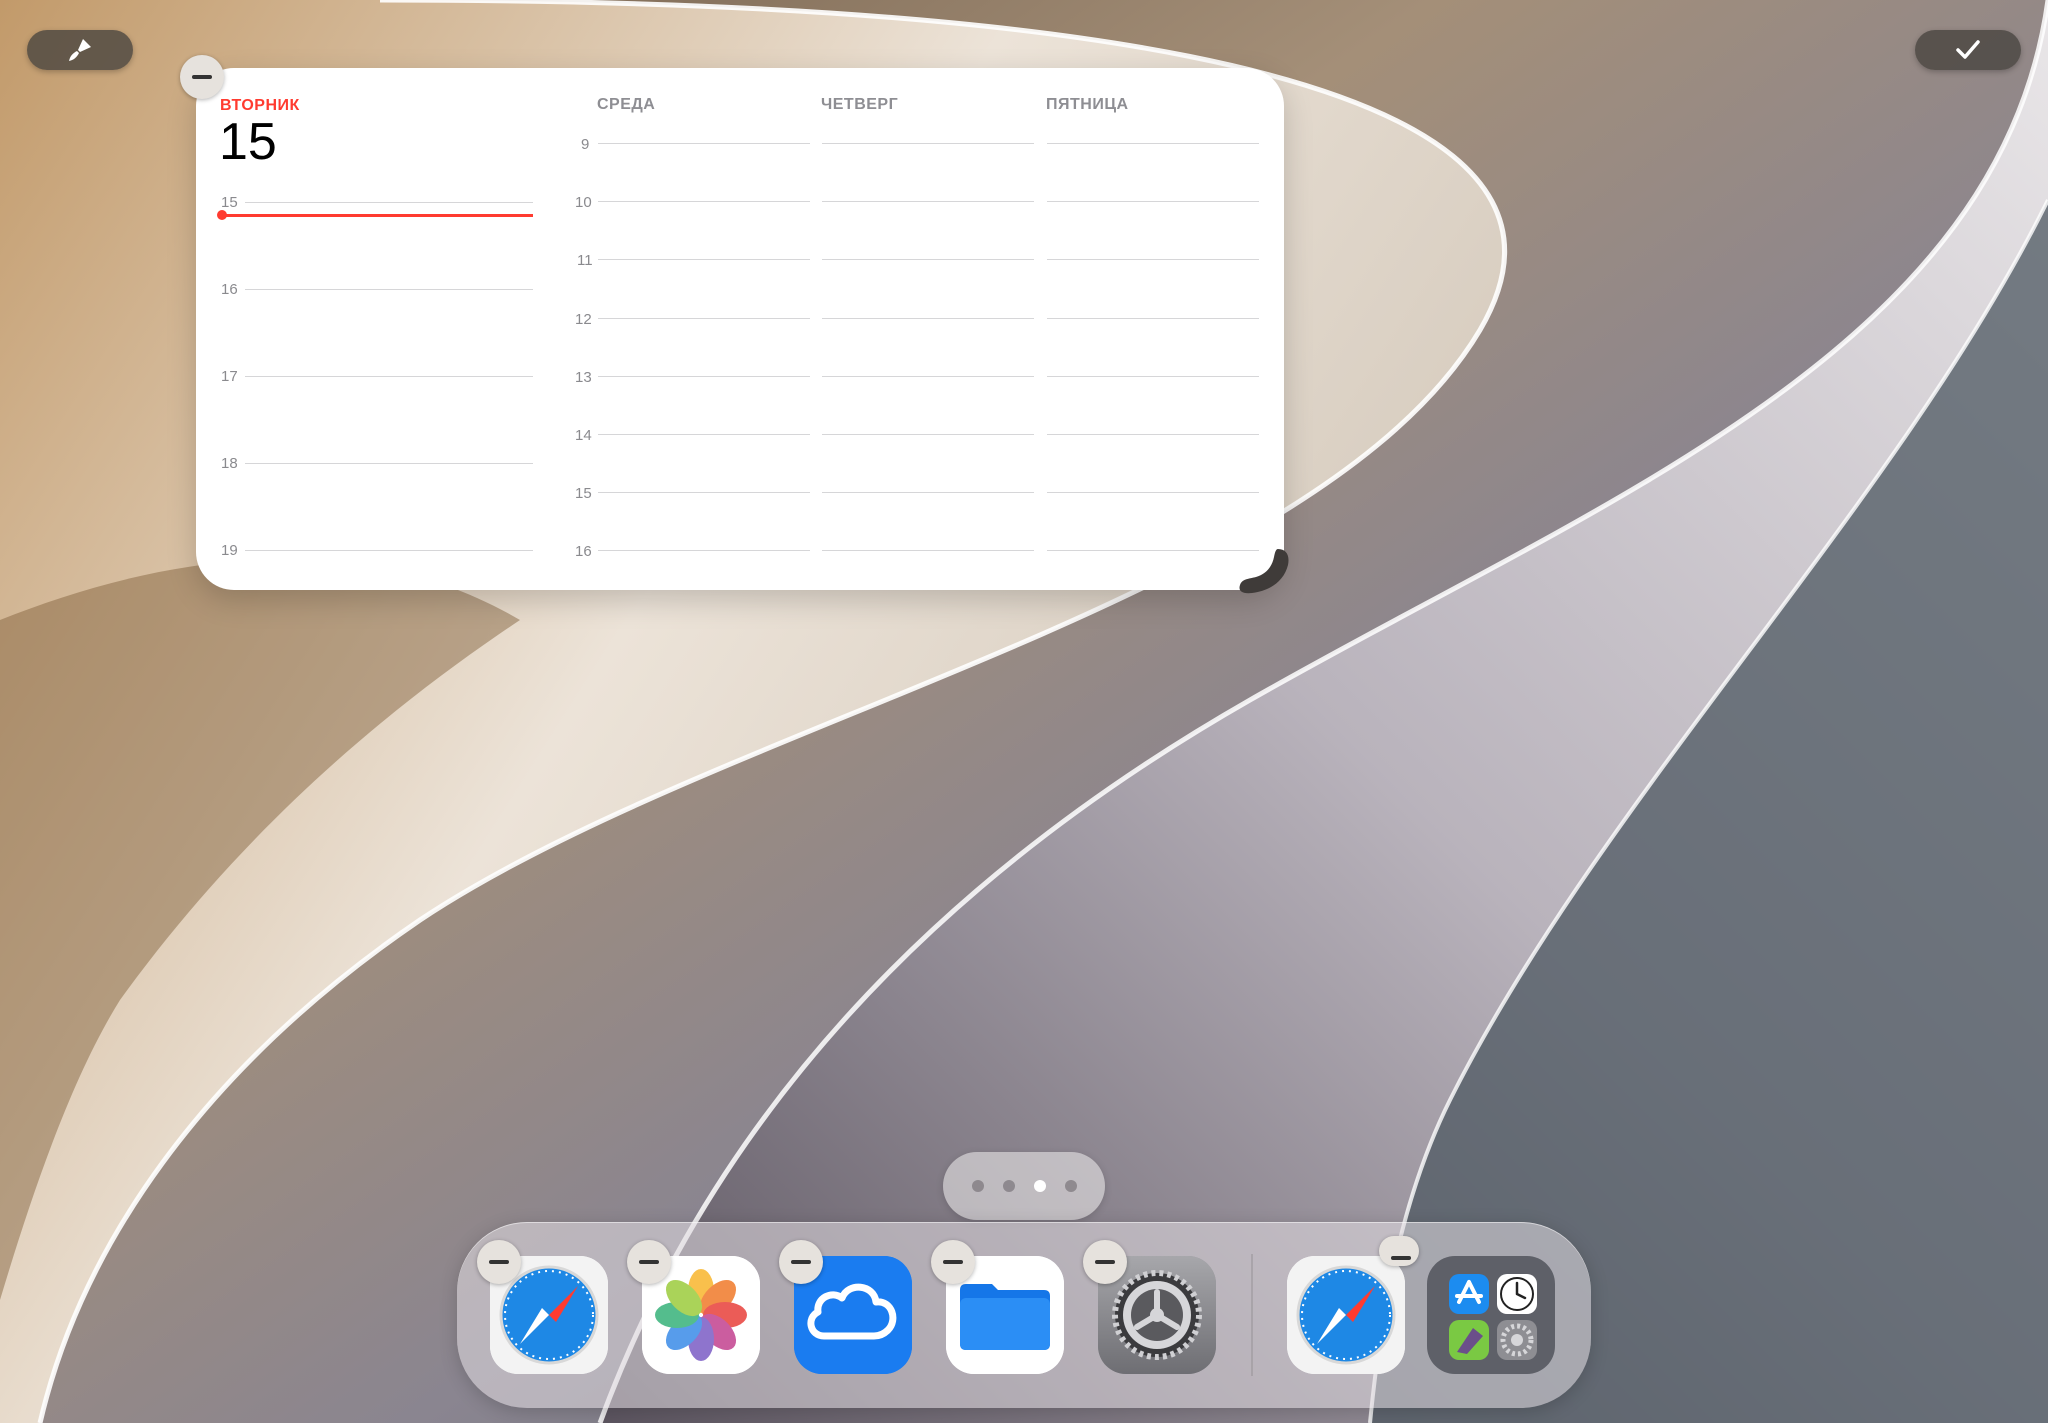  Describe the element at coordinates (1399, 1251) in the screenshot. I see `recent-apps-badge` at that location.